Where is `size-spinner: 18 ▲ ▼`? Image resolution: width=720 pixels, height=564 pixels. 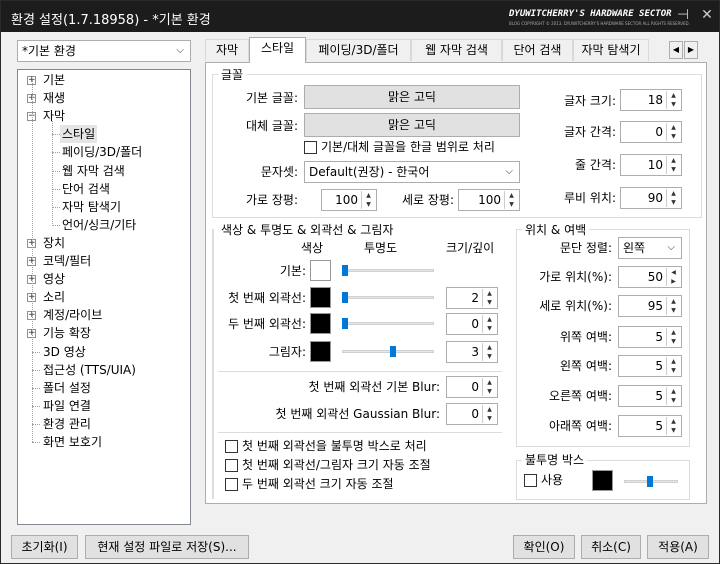 size-spinner: 18 ▲ ▼ is located at coordinates (651, 100).